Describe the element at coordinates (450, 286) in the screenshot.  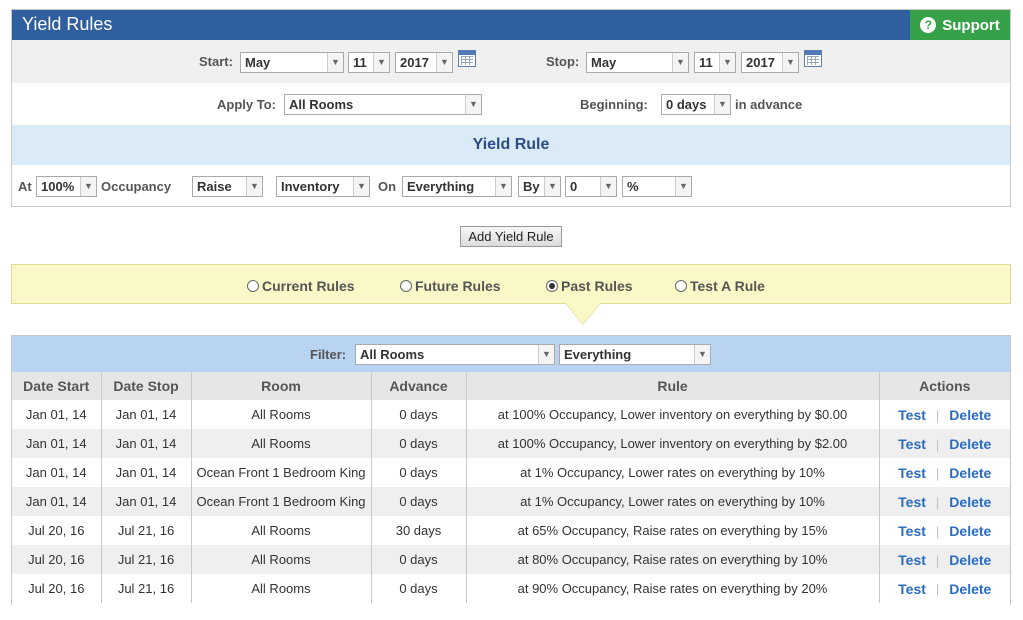
I see `tab-future-rules: Future Rules` at that location.